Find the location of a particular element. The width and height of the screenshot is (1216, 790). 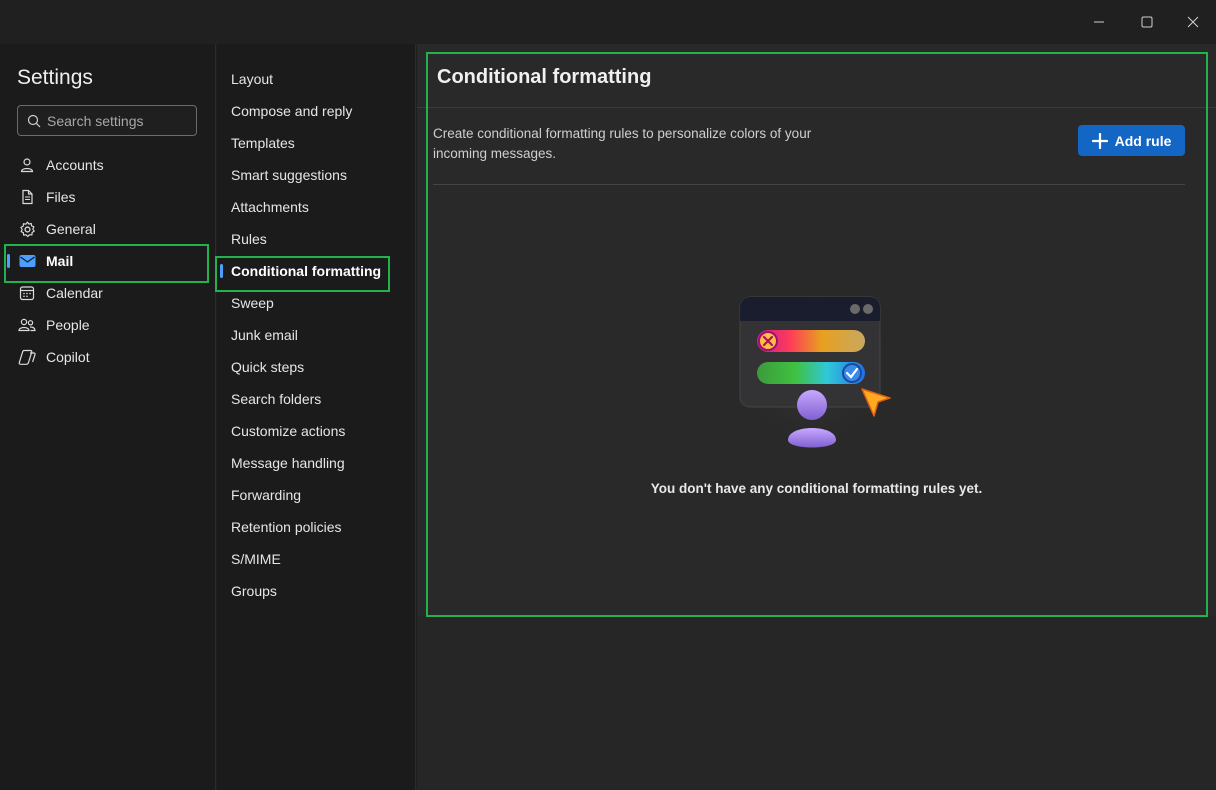

calendar-icon is located at coordinates (27, 293).